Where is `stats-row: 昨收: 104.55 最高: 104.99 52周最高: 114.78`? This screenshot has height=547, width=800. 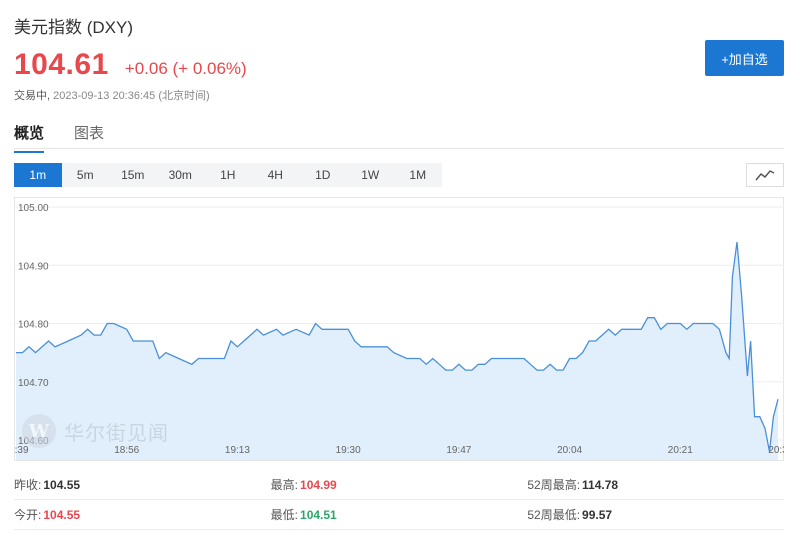
stats-row: 昨收: 104.55 最高: 104.99 52周最高: 114.78 is located at coordinates (399, 485).